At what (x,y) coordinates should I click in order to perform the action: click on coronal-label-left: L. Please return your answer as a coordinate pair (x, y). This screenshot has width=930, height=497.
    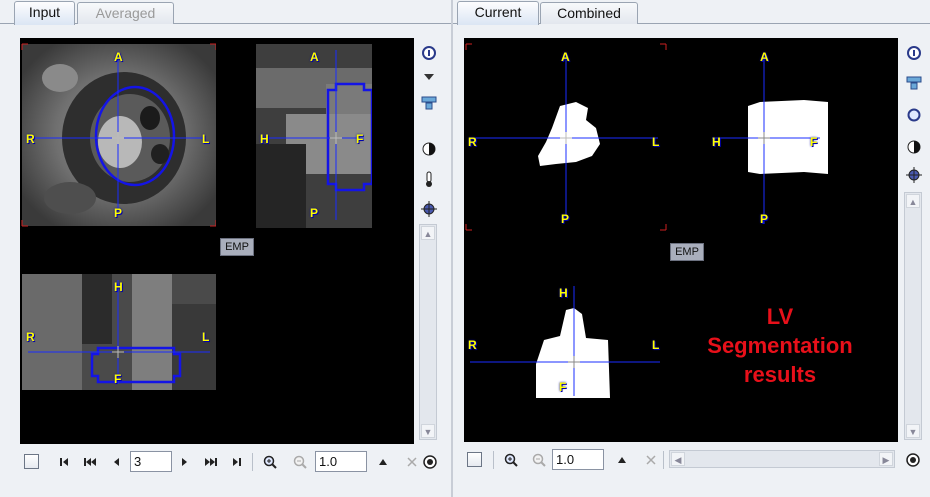
    Looking at the image, I should click on (206, 337).